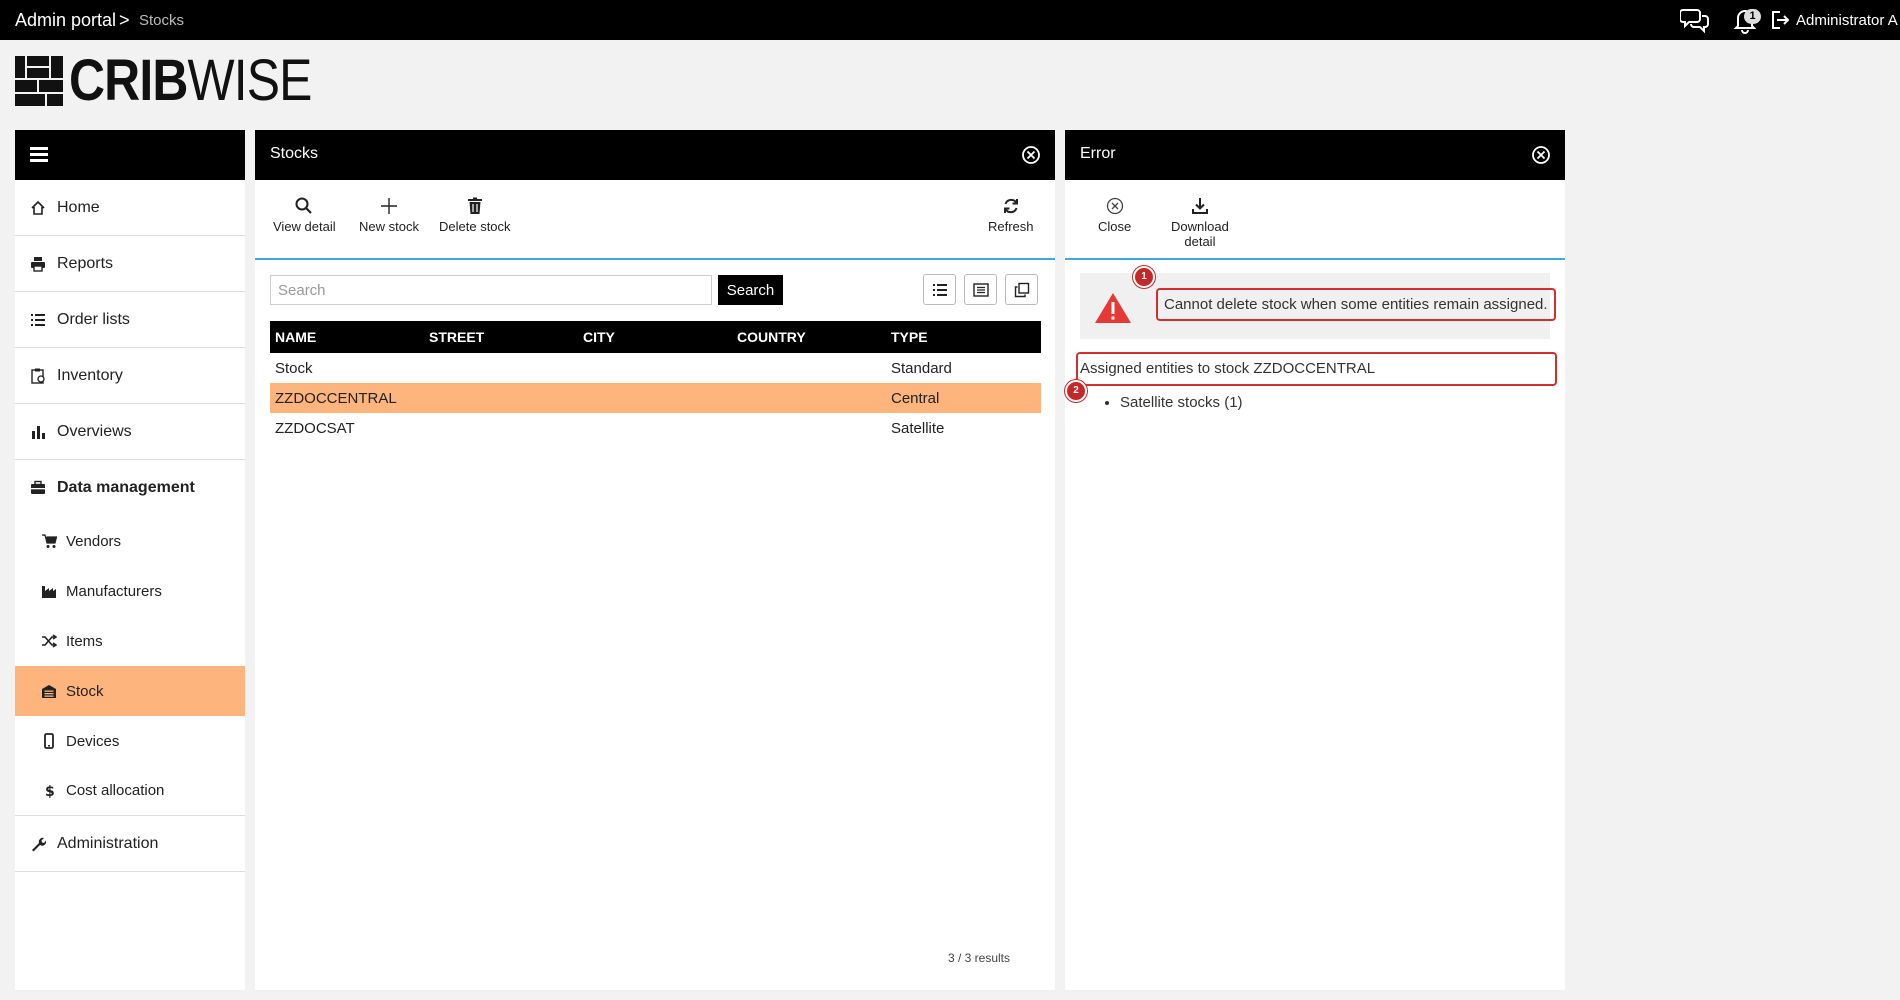 The width and height of the screenshot is (1900, 1000). I want to click on new-stock-label: New stock, so click(389, 226).